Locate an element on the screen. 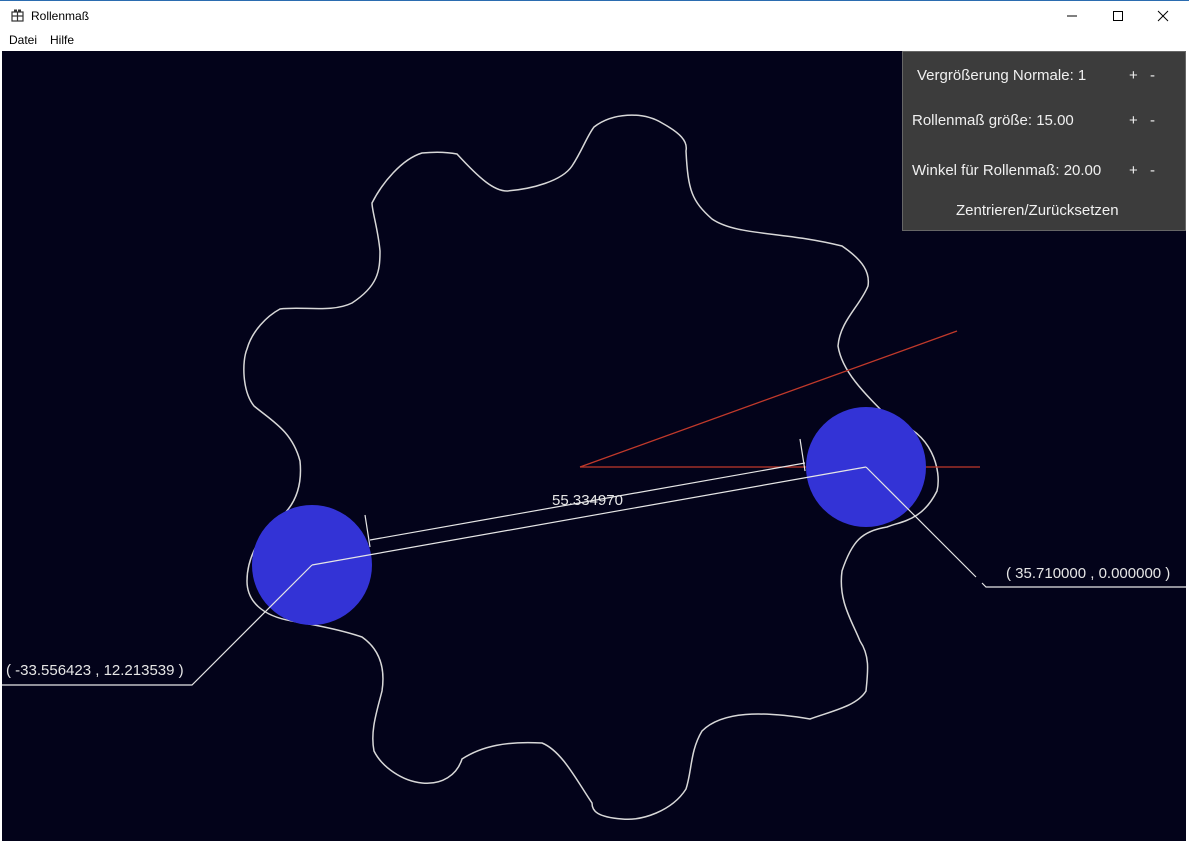  roller-size-plus-button: + is located at coordinates (1133, 120).